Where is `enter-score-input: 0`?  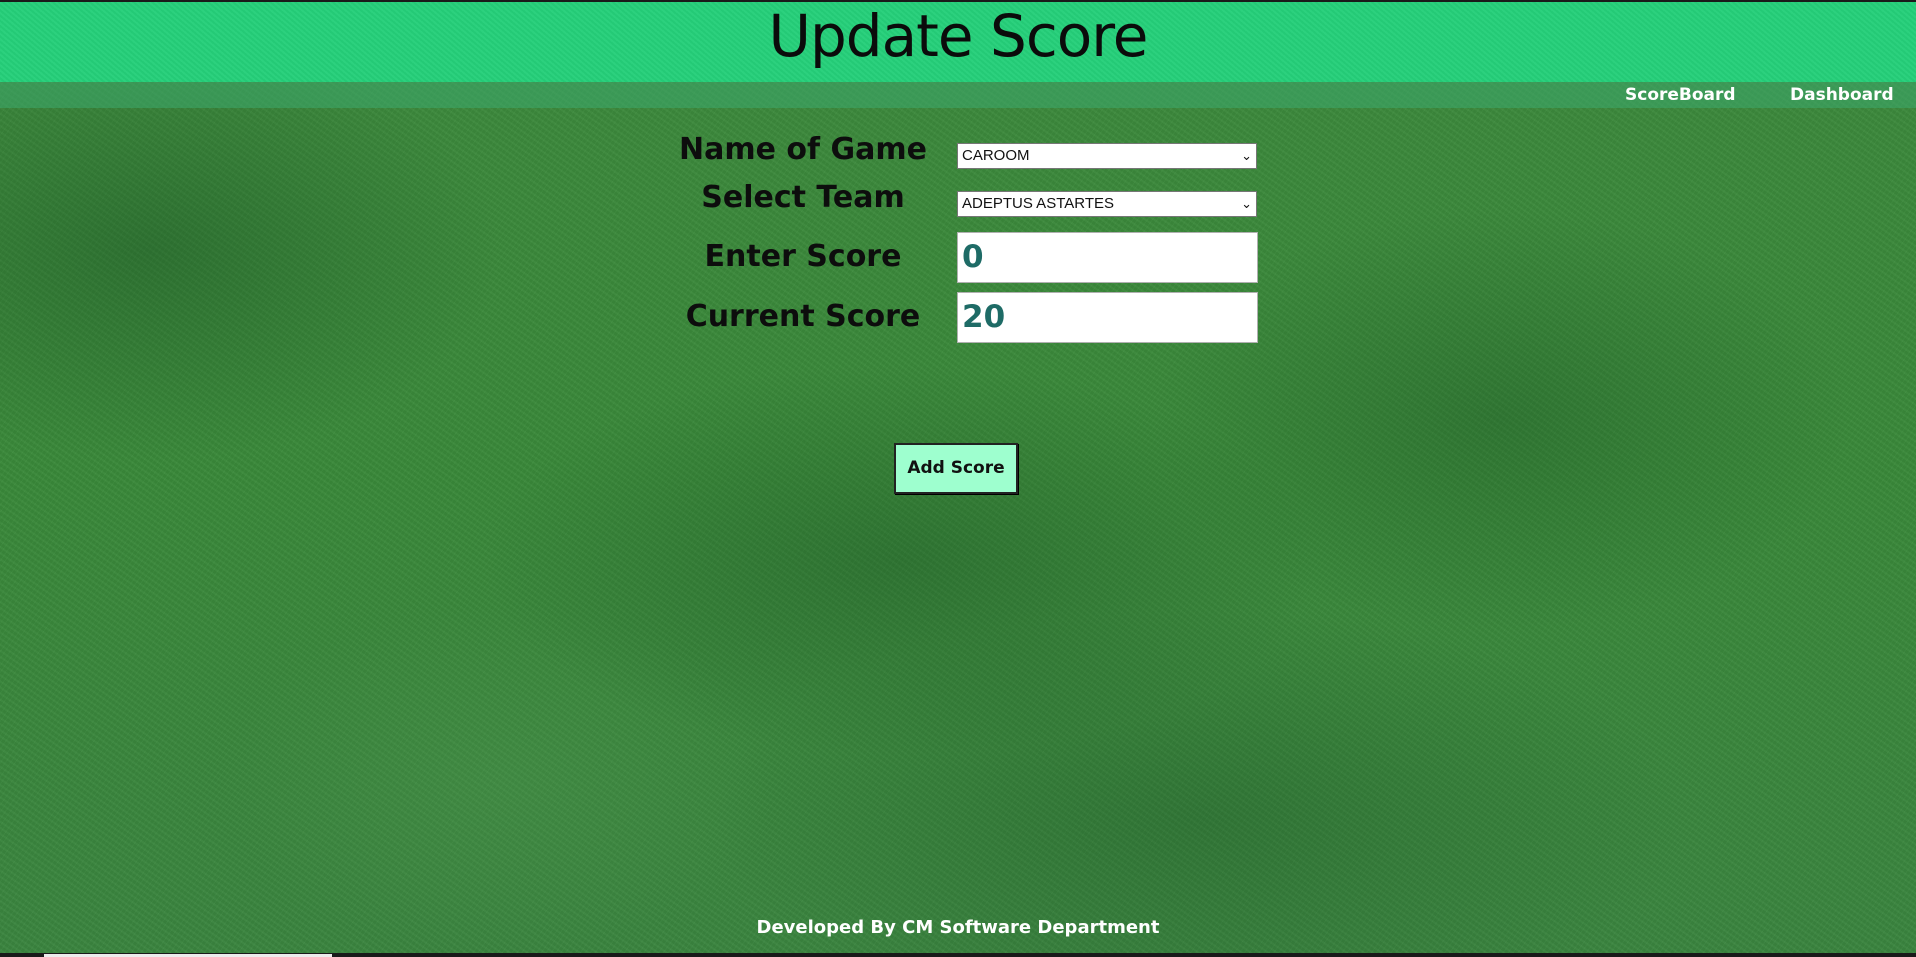
enter-score-input: 0 is located at coordinates (1107, 257).